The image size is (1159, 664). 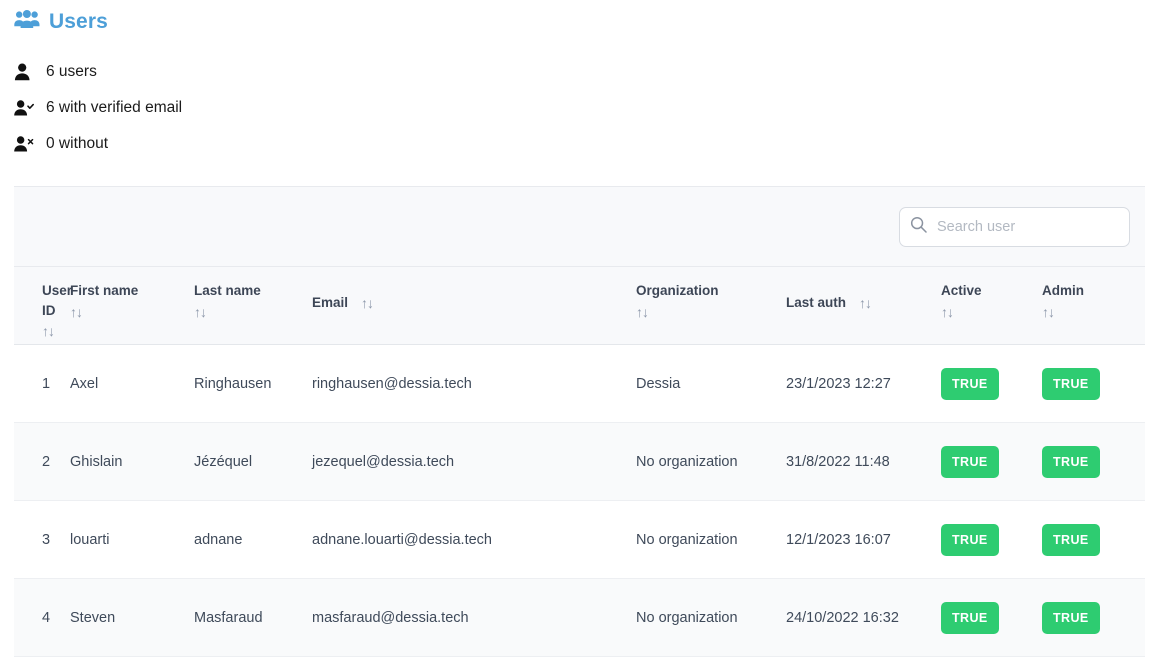 I want to click on column-header-user-id: User ID ↑↓, so click(x=43, y=305).